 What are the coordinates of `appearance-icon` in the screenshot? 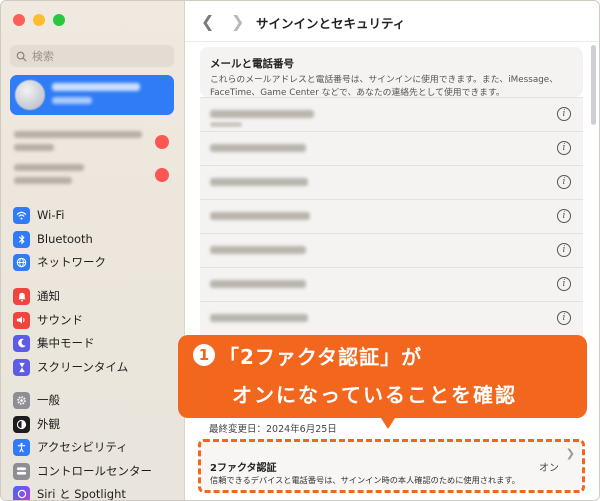 It's located at (21, 424).